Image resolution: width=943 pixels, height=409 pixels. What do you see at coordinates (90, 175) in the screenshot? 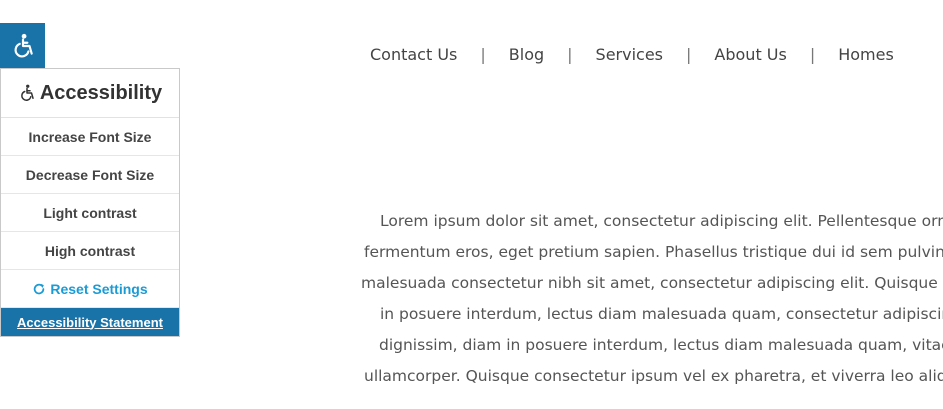
I see `decrease-font-size-button: Decrease Font Size` at bounding box center [90, 175].